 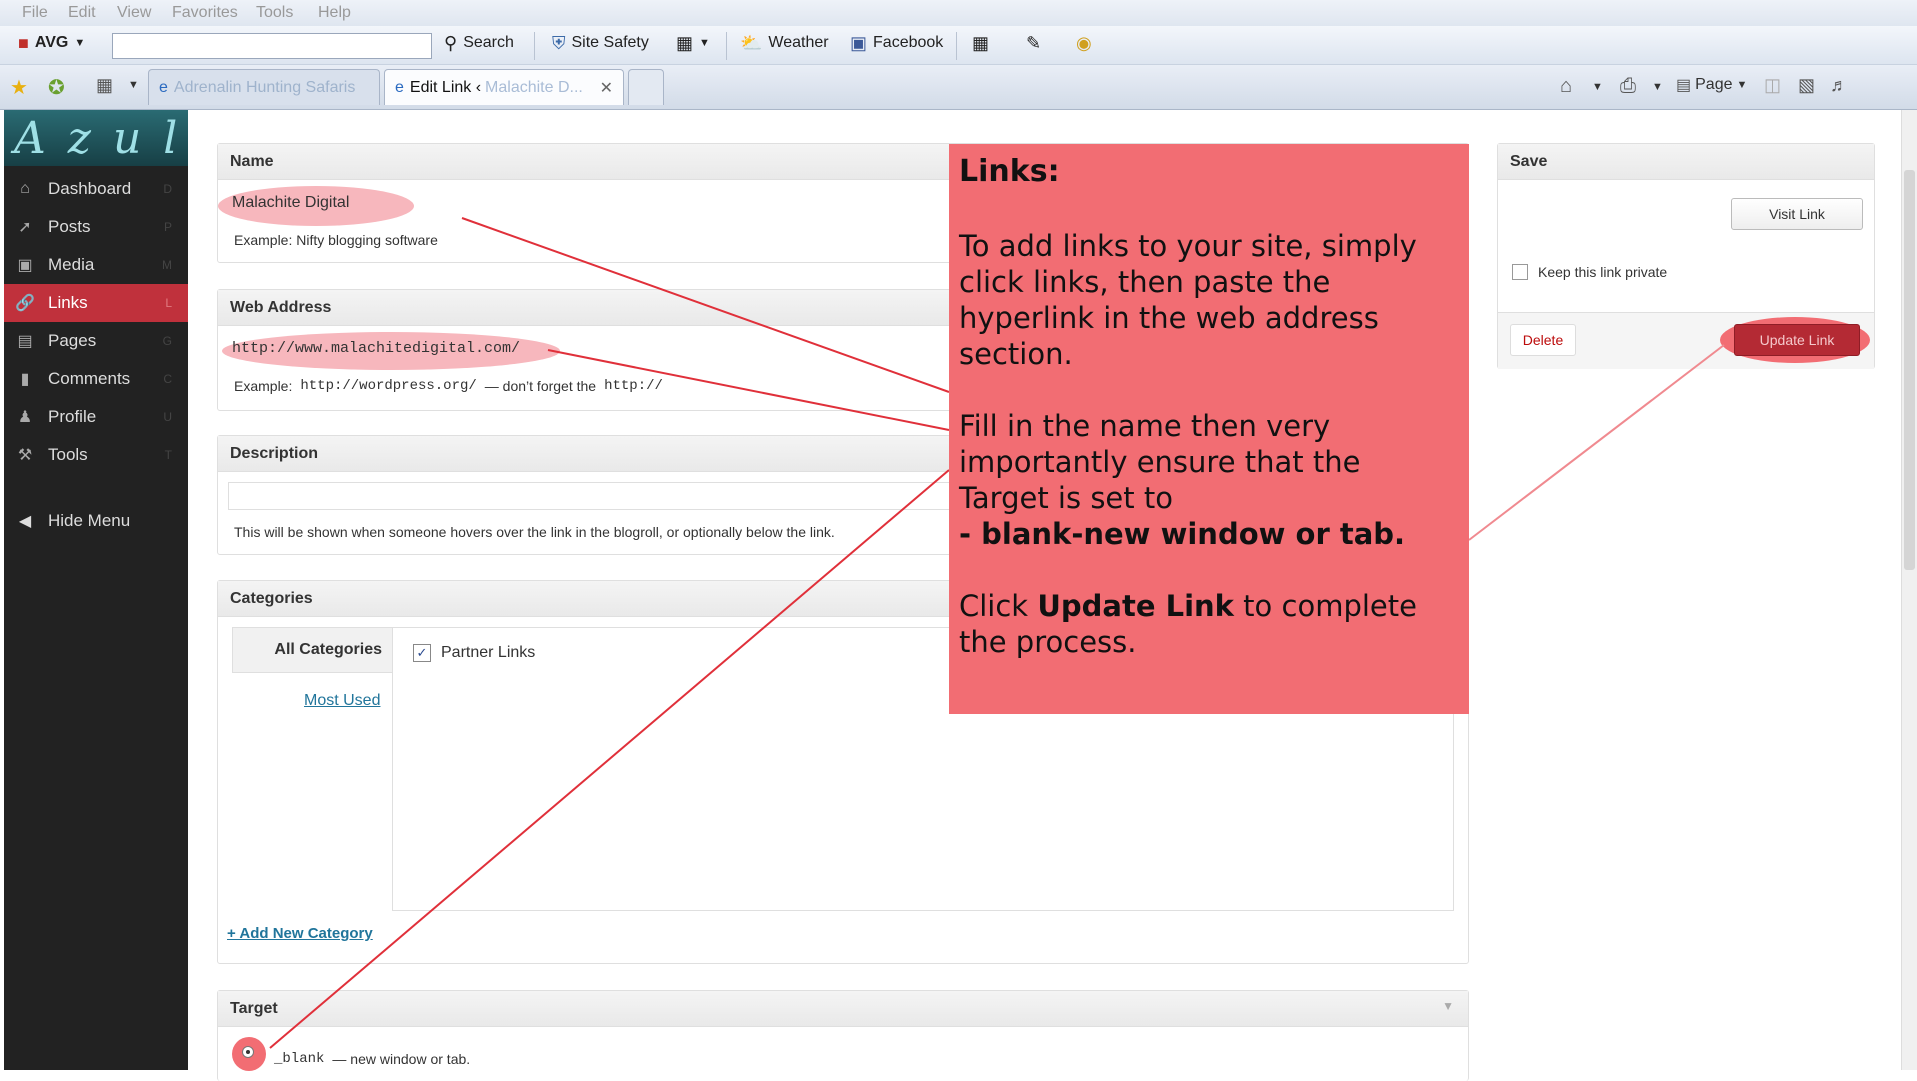 I want to click on sidebar-item-dashboard: ⌂ Dashboard D, so click(x=96, y=189).